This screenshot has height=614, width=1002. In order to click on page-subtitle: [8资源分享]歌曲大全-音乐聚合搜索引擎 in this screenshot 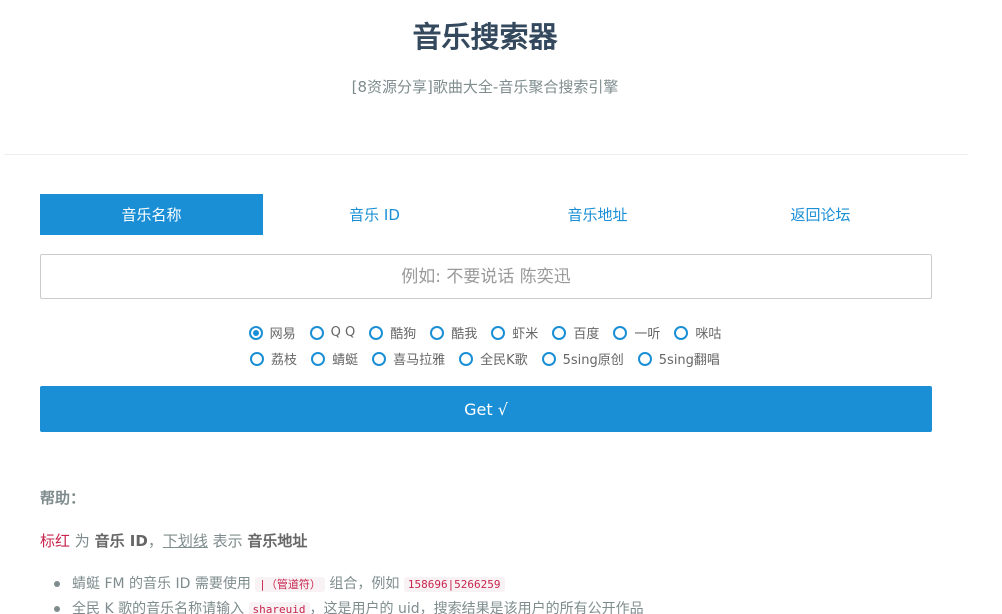, I will do `click(485, 87)`.